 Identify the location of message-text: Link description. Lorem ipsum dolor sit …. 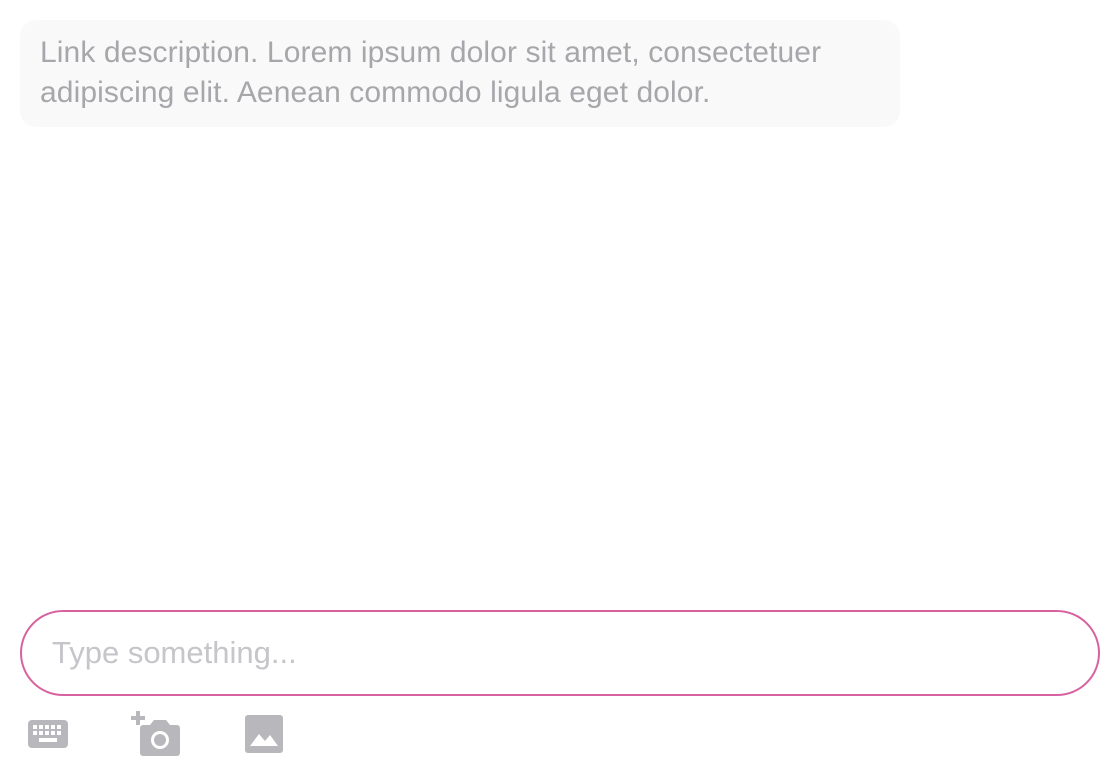
(431, 72).